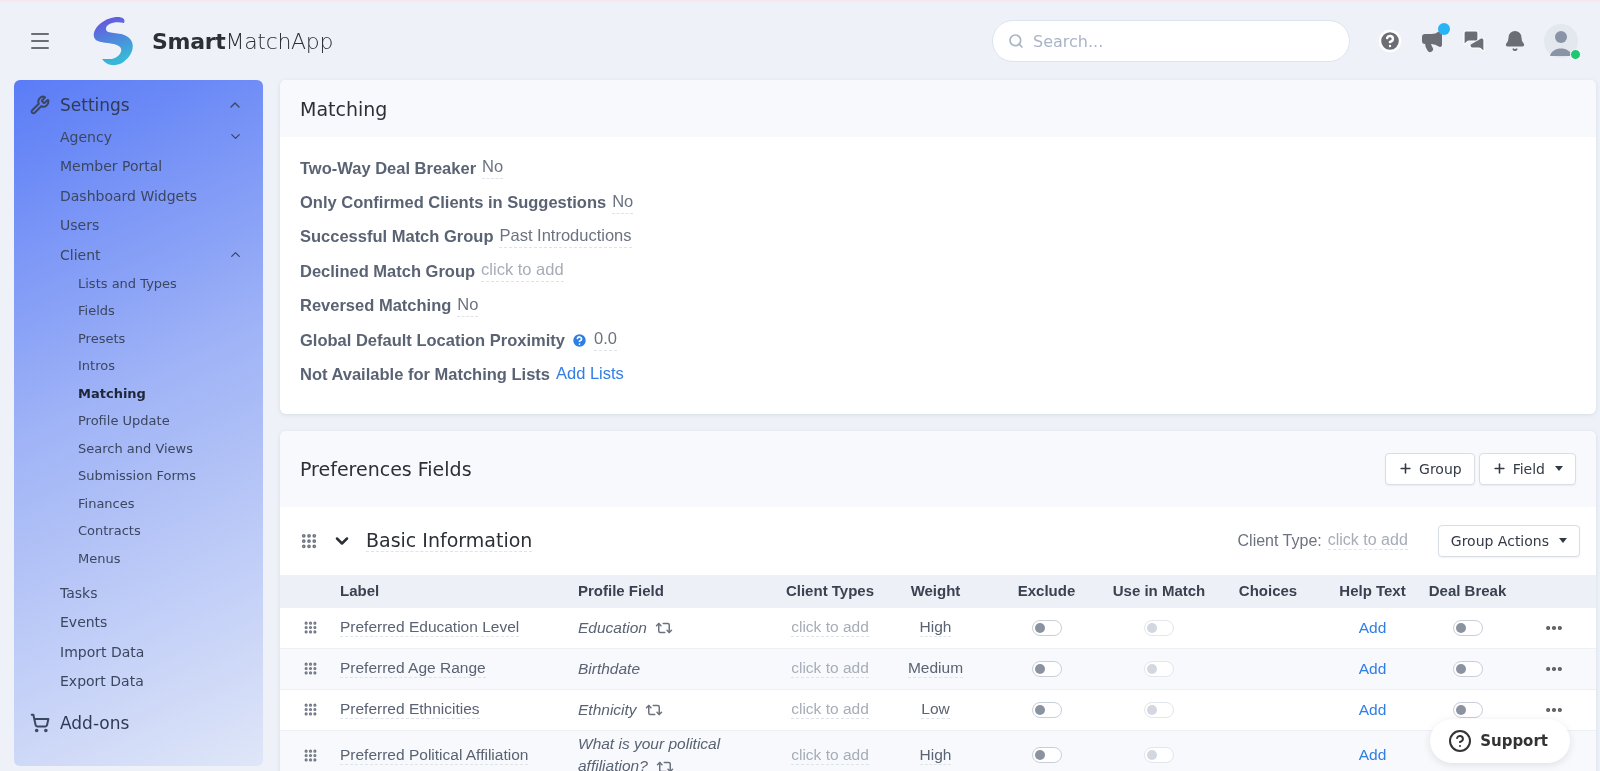  What do you see at coordinates (1268, 591) in the screenshot?
I see `column-header: Choices` at bounding box center [1268, 591].